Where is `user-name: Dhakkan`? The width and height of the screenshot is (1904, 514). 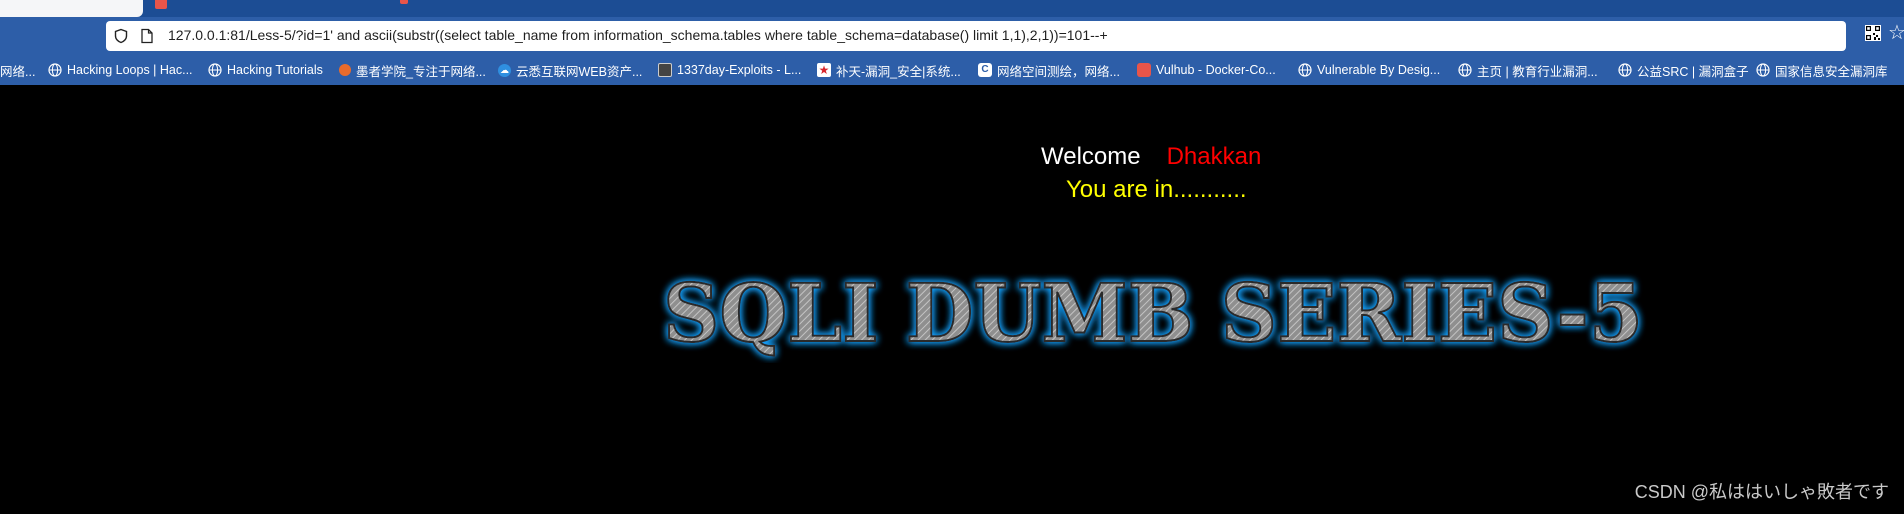 user-name: Dhakkan is located at coordinates (1214, 156).